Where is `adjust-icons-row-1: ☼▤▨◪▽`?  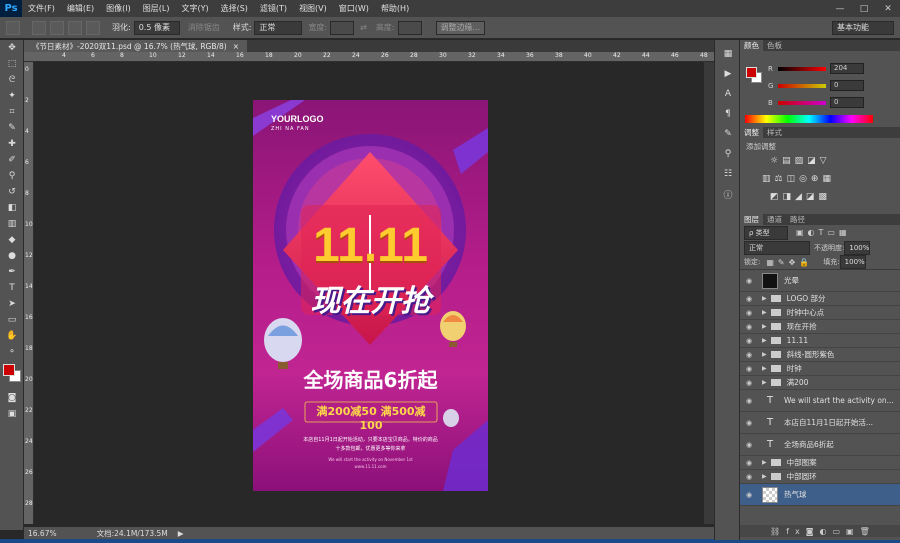
adjust-icons-row-1: ☼▤▨◪▽ is located at coordinates (800, 161).